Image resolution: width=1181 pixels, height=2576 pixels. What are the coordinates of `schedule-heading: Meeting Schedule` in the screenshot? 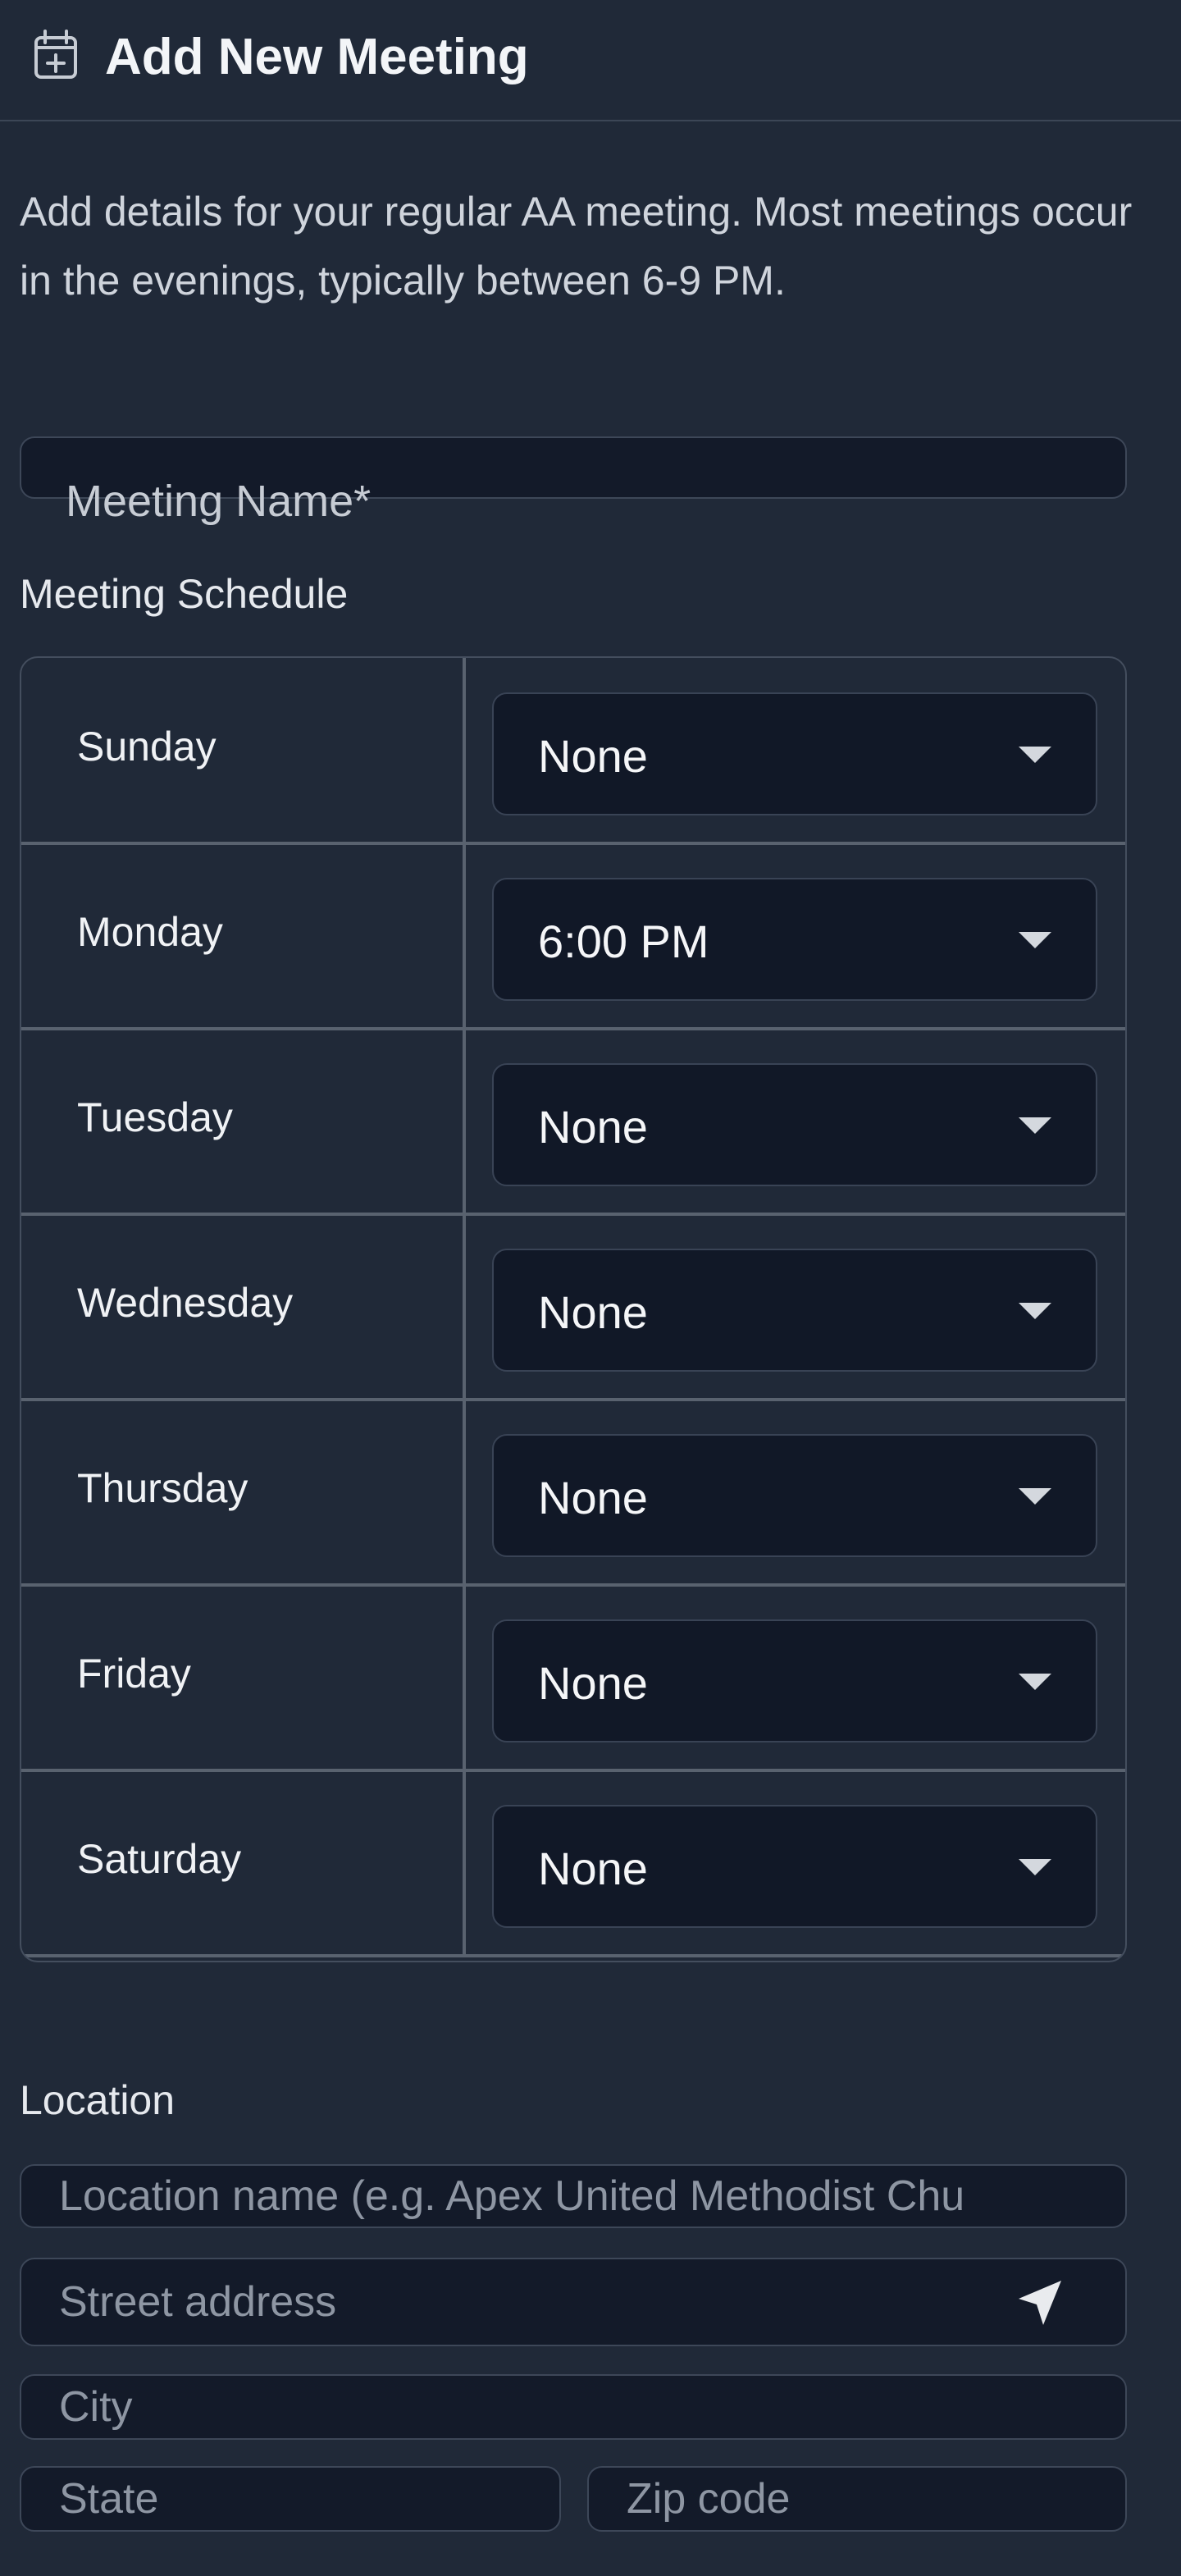 It's located at (184, 594).